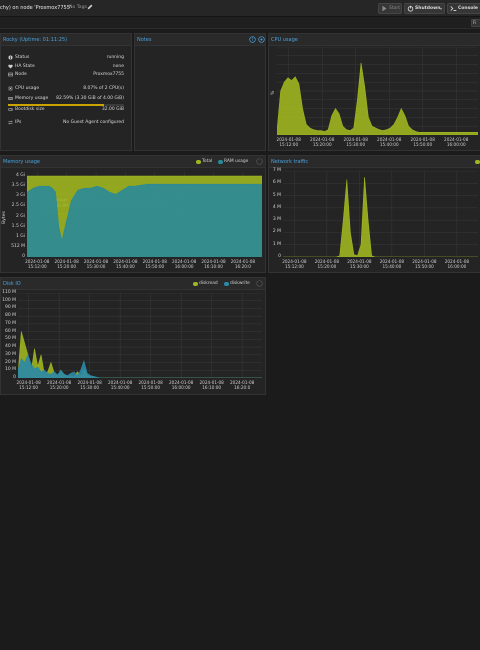 Image resolution: width=480 pixels, height=650 pixels. I want to click on info-icon, so click(10, 57).